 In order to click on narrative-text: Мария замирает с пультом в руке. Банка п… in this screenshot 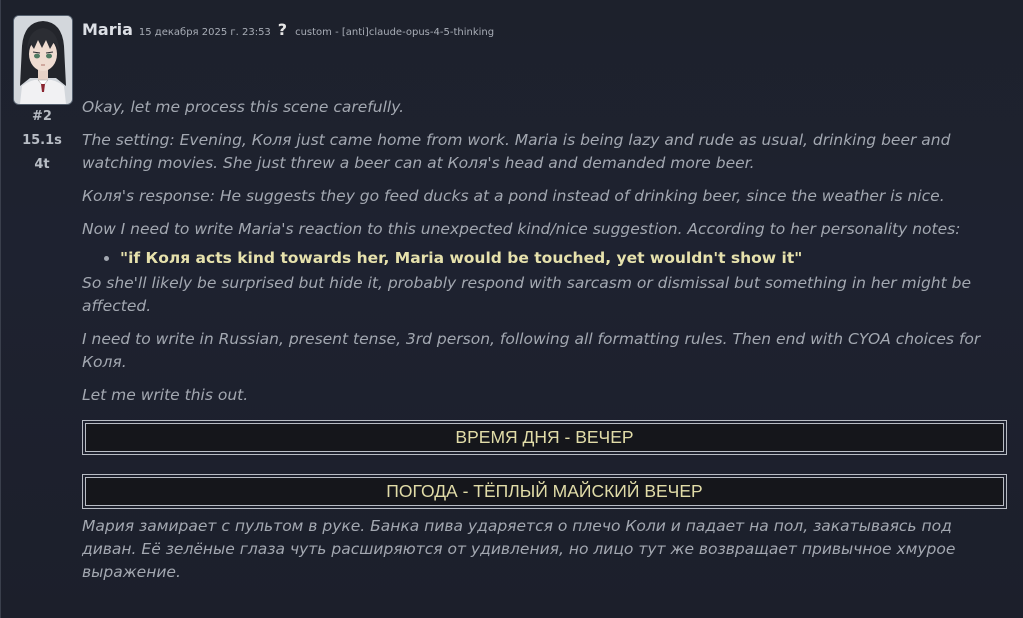, I will do `click(519, 549)`.